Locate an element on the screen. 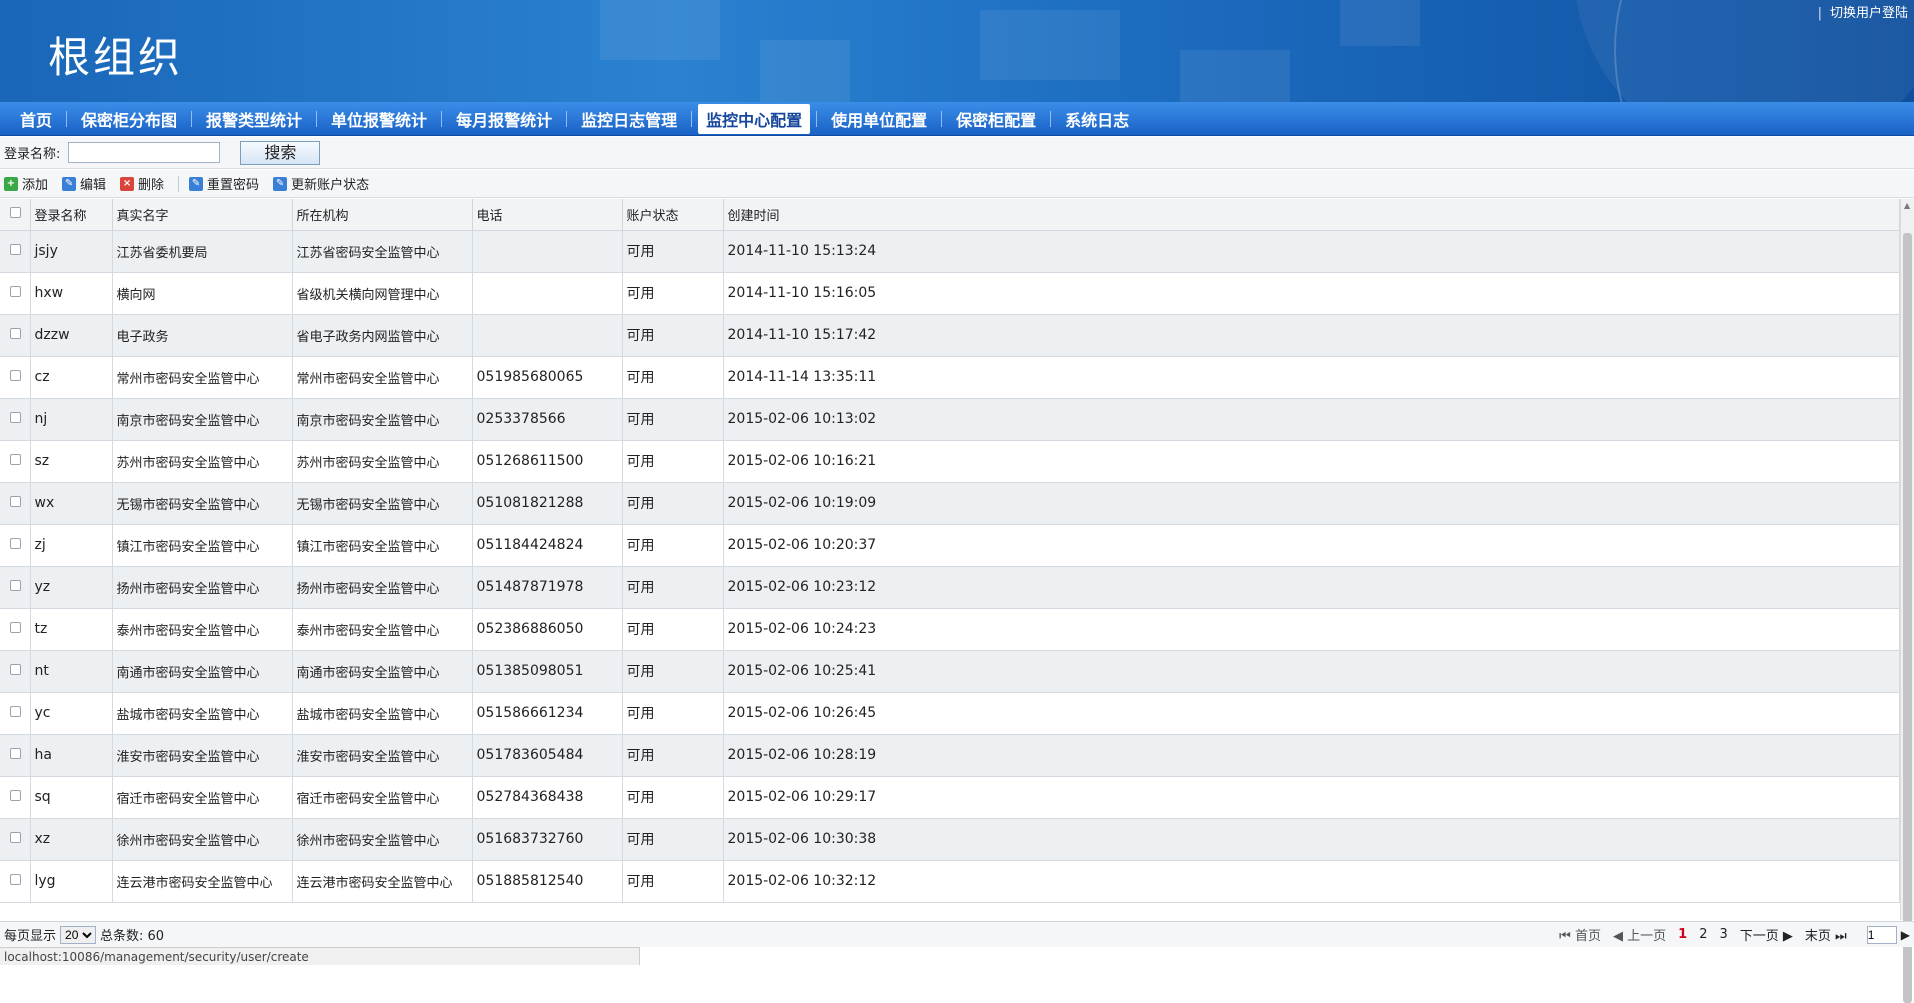  nav-item: 使用单位配置 is located at coordinates (879, 119).